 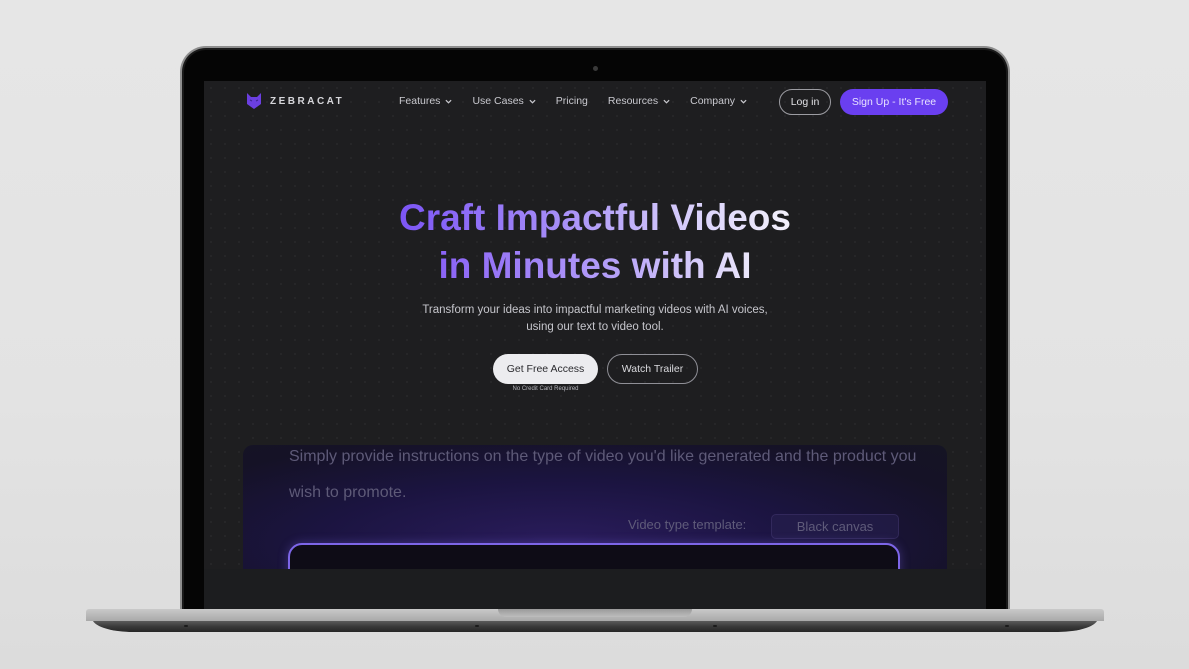 What do you see at coordinates (595, 613) in the screenshot?
I see `laptop-hinge-notch` at bounding box center [595, 613].